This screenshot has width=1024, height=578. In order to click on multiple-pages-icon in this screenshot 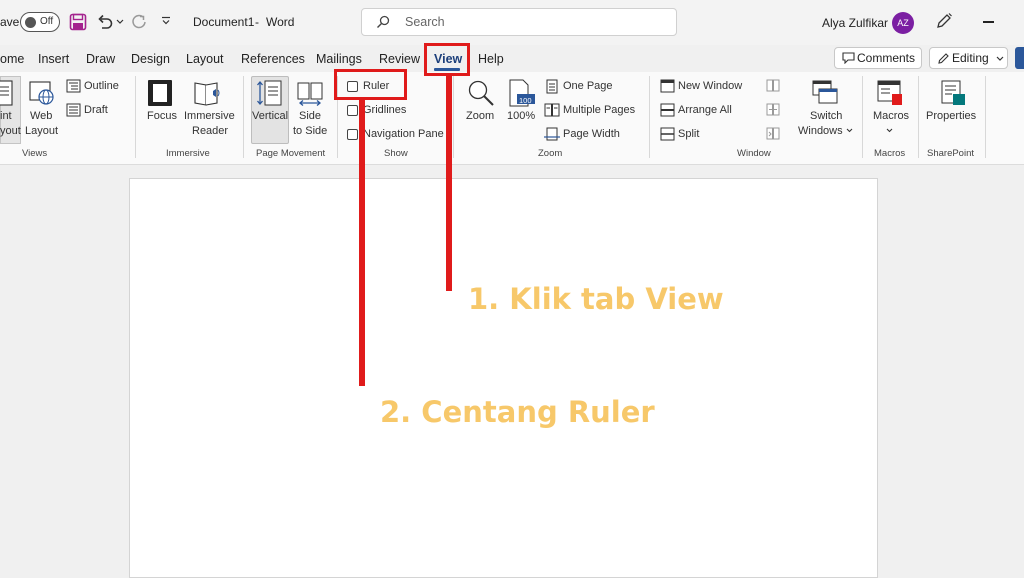, I will do `click(552, 110)`.